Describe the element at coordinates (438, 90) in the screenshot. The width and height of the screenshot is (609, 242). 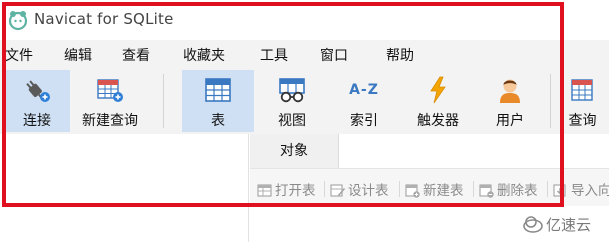
I see `trigger-lightning-icon` at that location.